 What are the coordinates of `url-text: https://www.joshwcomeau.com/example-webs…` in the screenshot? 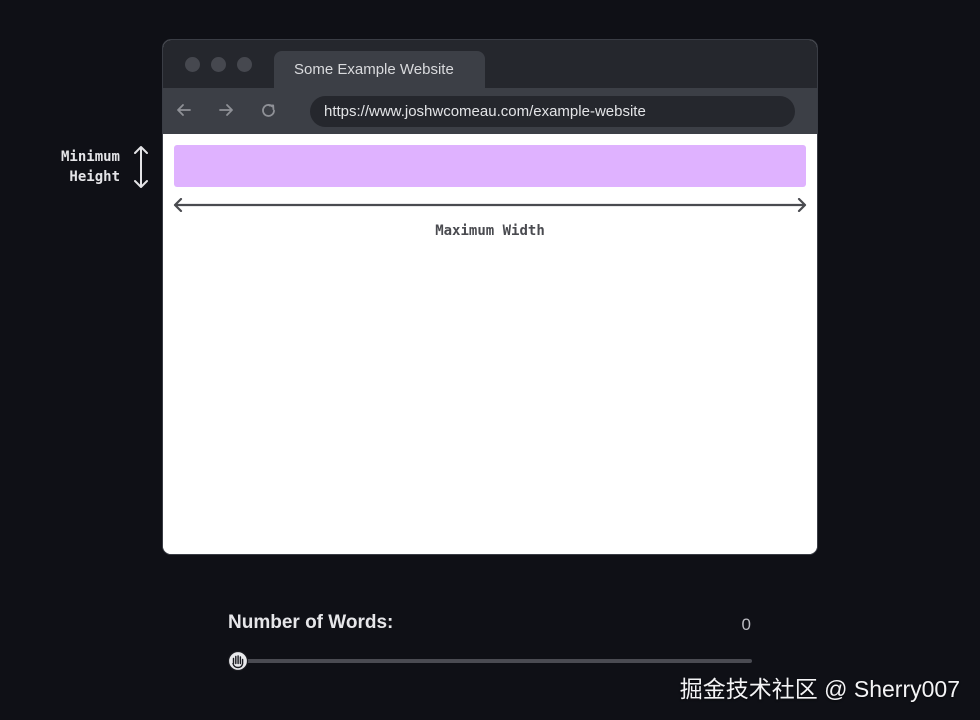 It's located at (485, 111).